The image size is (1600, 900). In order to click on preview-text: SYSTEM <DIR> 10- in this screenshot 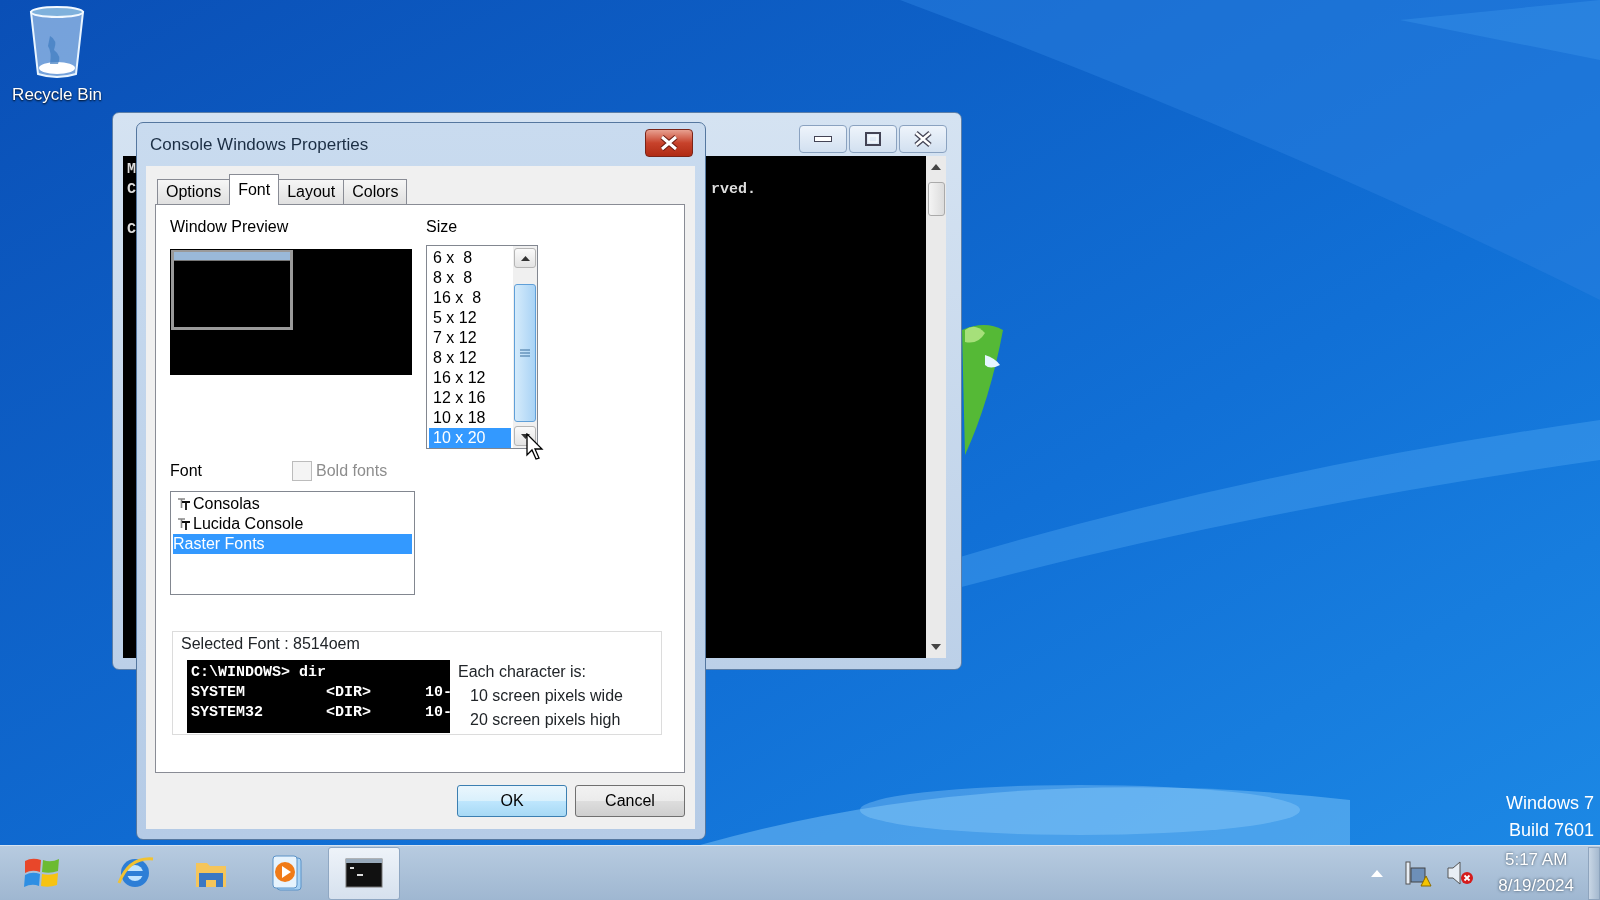, I will do `click(320, 693)`.